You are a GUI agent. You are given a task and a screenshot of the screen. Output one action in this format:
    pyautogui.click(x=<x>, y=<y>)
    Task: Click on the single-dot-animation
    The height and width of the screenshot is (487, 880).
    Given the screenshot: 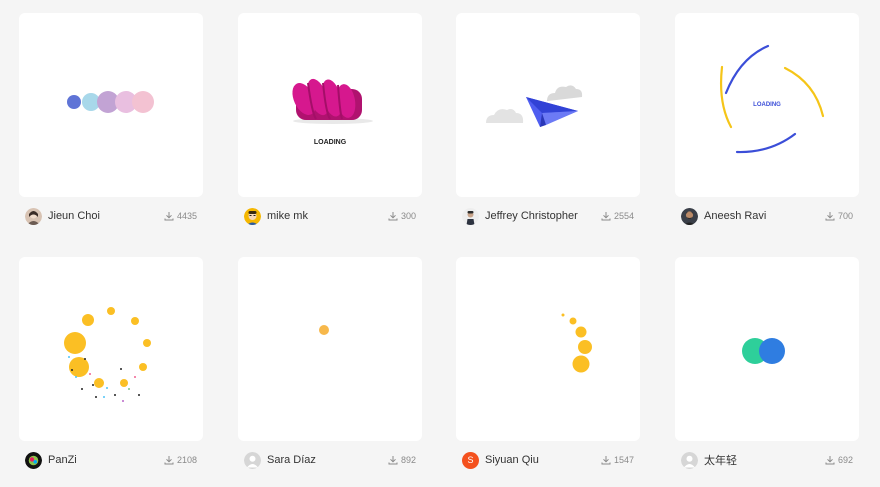 What is the action you would take?
    pyautogui.click(x=324, y=330)
    